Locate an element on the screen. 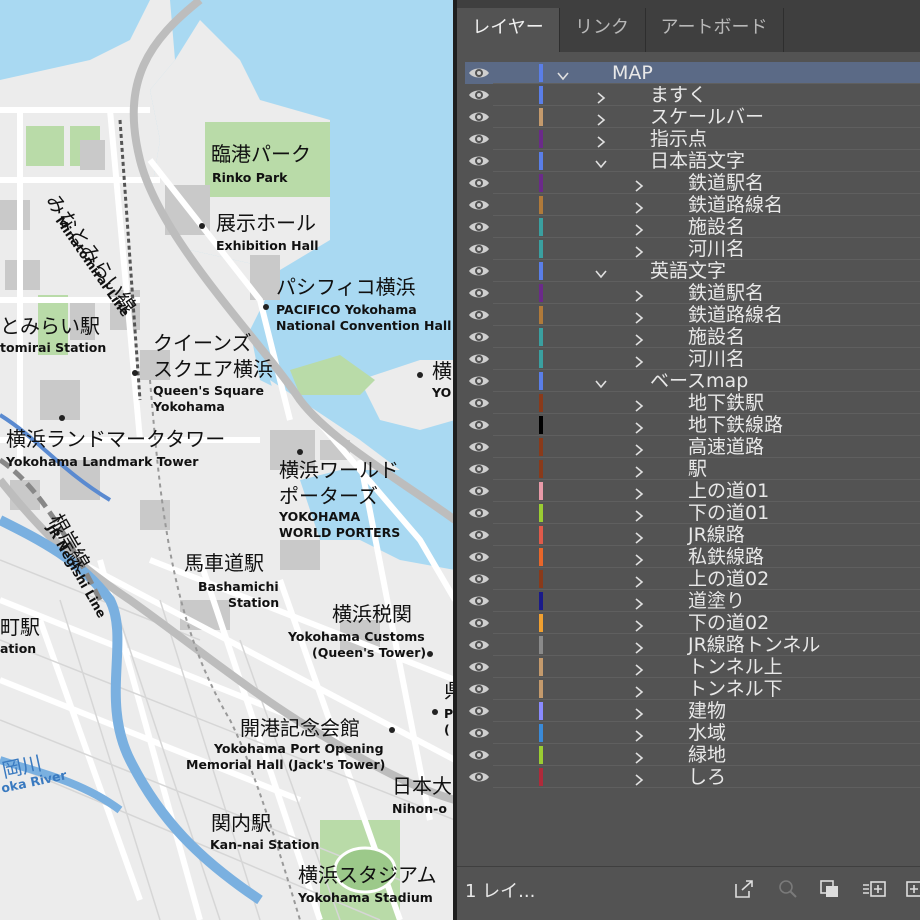 The height and width of the screenshot is (920, 920). new-layer-icon is located at coordinates (912, 889).